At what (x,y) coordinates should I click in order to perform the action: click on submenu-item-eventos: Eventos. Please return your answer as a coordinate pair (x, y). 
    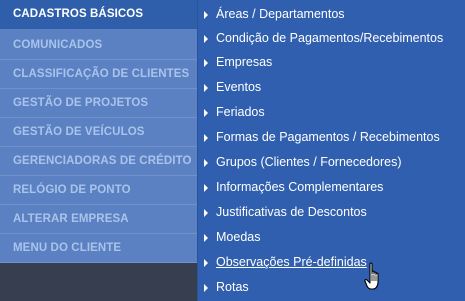
    Looking at the image, I should click on (331, 87).